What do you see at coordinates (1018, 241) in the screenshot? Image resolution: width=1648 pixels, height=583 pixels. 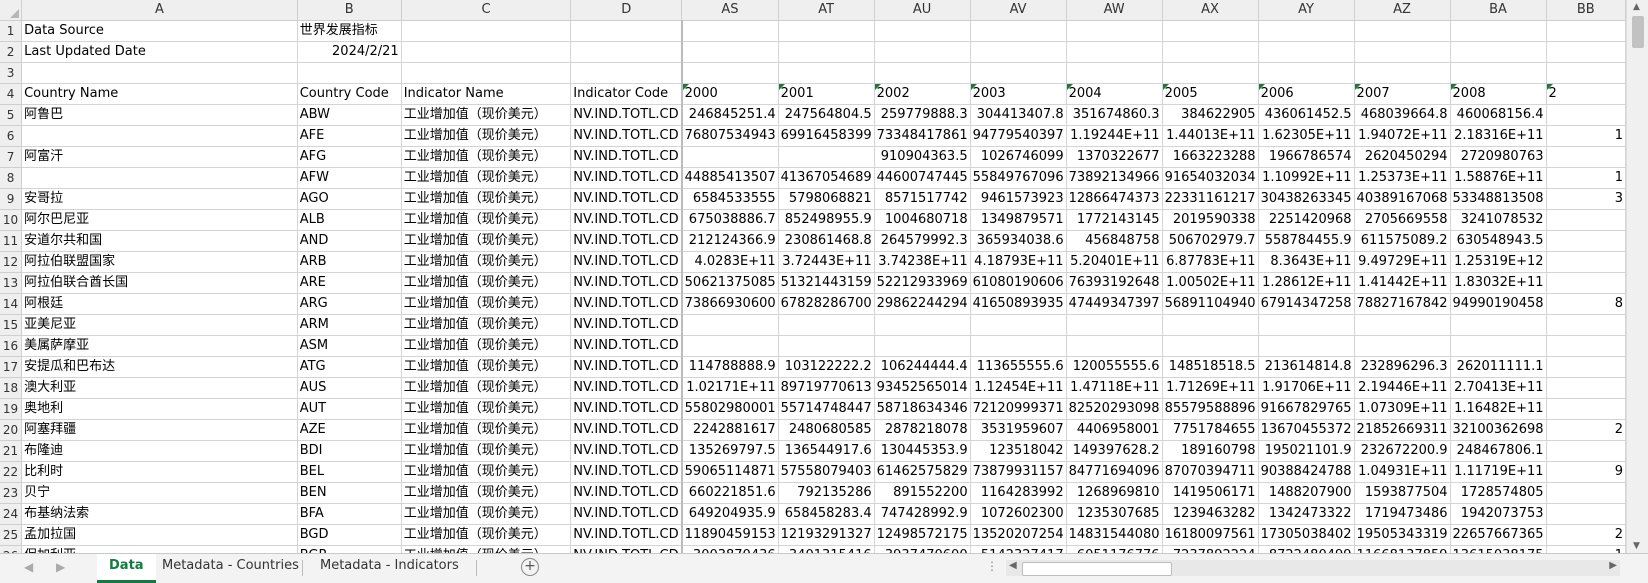 I see `cell: 365934038.6` at bounding box center [1018, 241].